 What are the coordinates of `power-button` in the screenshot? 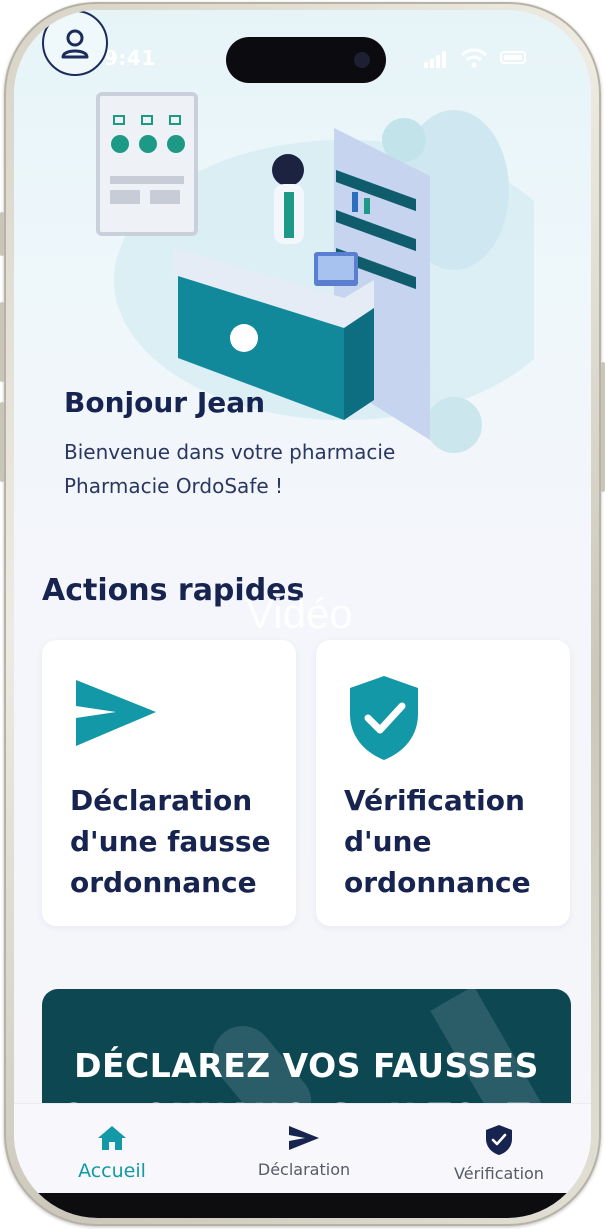 It's located at (603, 427).